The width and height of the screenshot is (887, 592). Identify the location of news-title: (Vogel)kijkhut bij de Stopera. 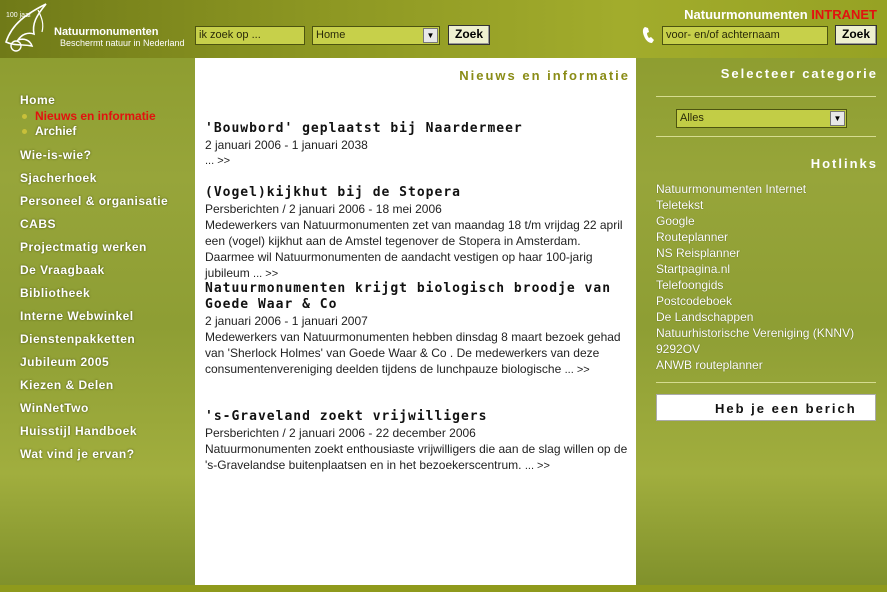
(417, 193).